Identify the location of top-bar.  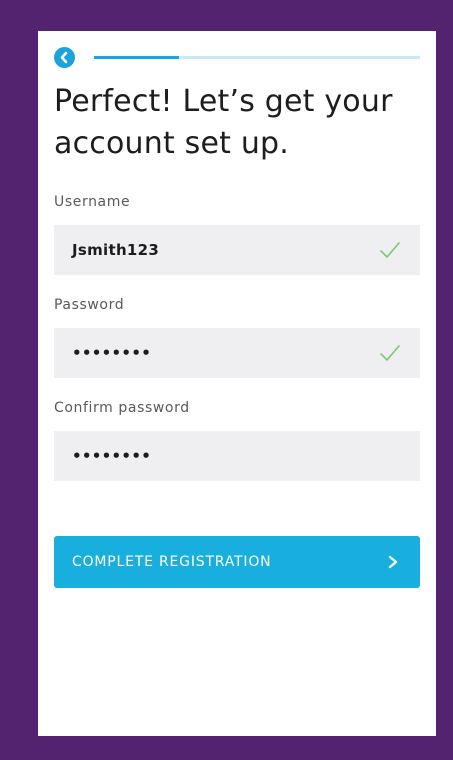
(237, 58).